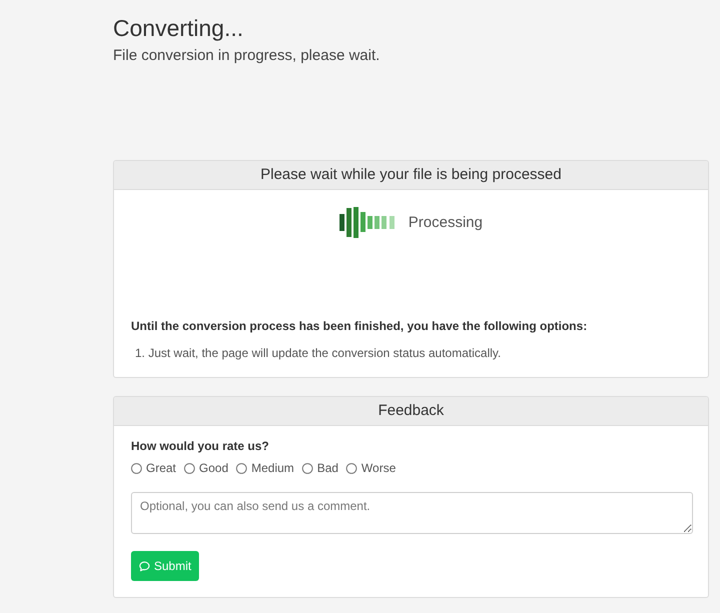  What do you see at coordinates (318, 353) in the screenshot?
I see `option-text: 1. Just wait, the page will update the conversion status automatically.` at bounding box center [318, 353].